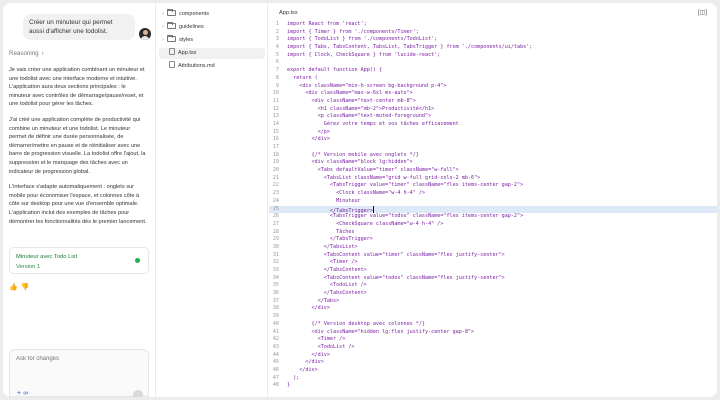 The height and width of the screenshot is (400, 720). Describe the element at coordinates (26, 53) in the screenshot. I see `reasoning-toggle: Reasoning ›` at that location.